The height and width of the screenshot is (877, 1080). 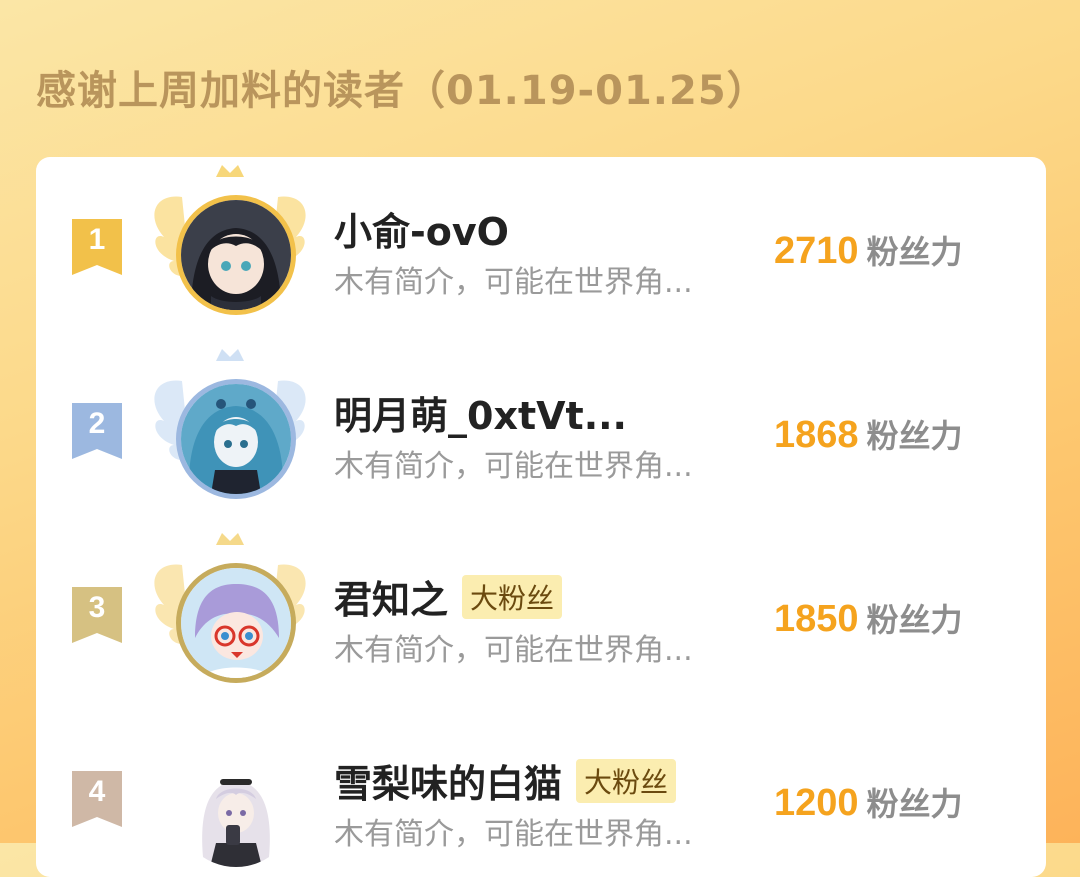 I want to click on score-value: 2710, so click(x=816, y=251).